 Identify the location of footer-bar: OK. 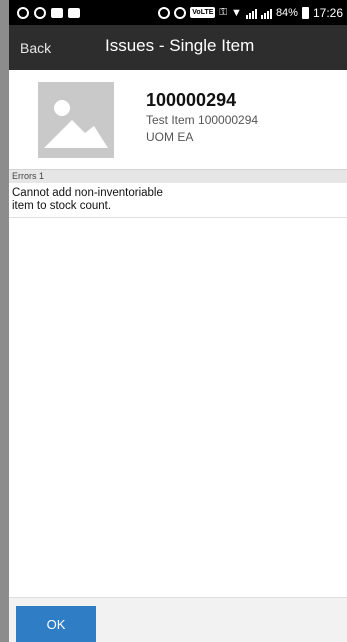
(178, 619).